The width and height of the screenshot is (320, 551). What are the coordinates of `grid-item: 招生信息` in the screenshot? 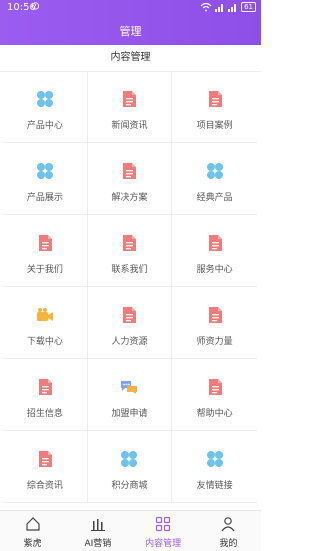 It's located at (45, 395).